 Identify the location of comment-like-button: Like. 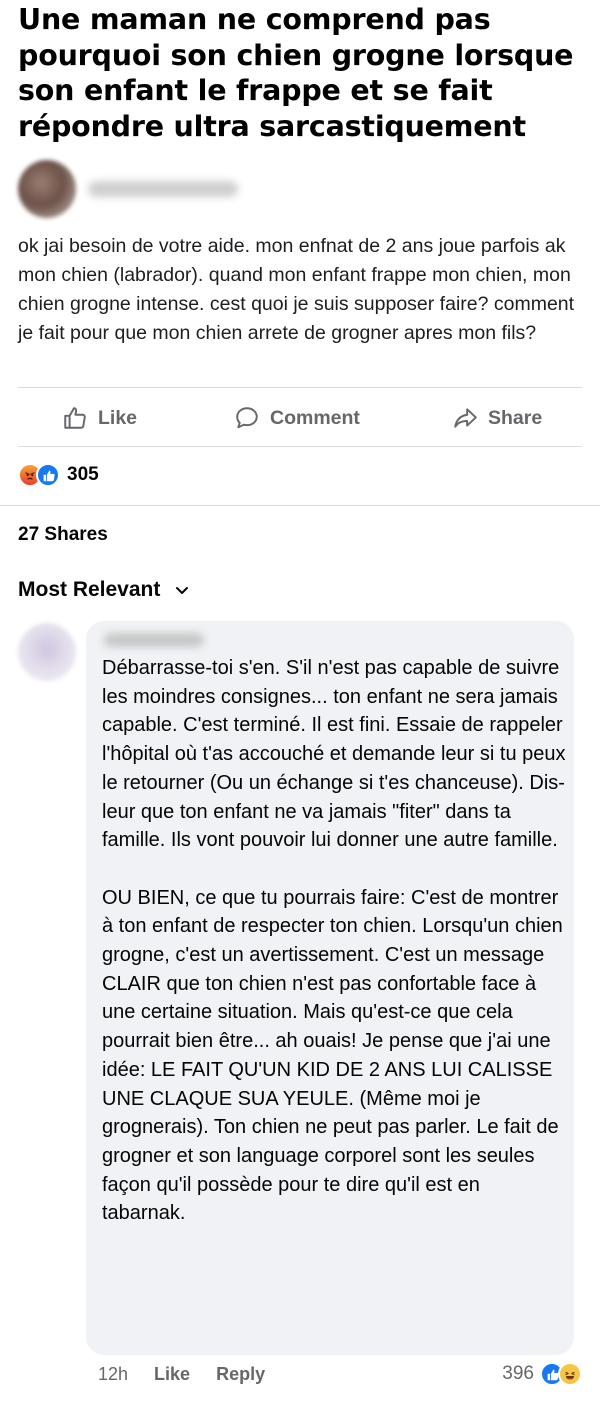
(172, 1374).